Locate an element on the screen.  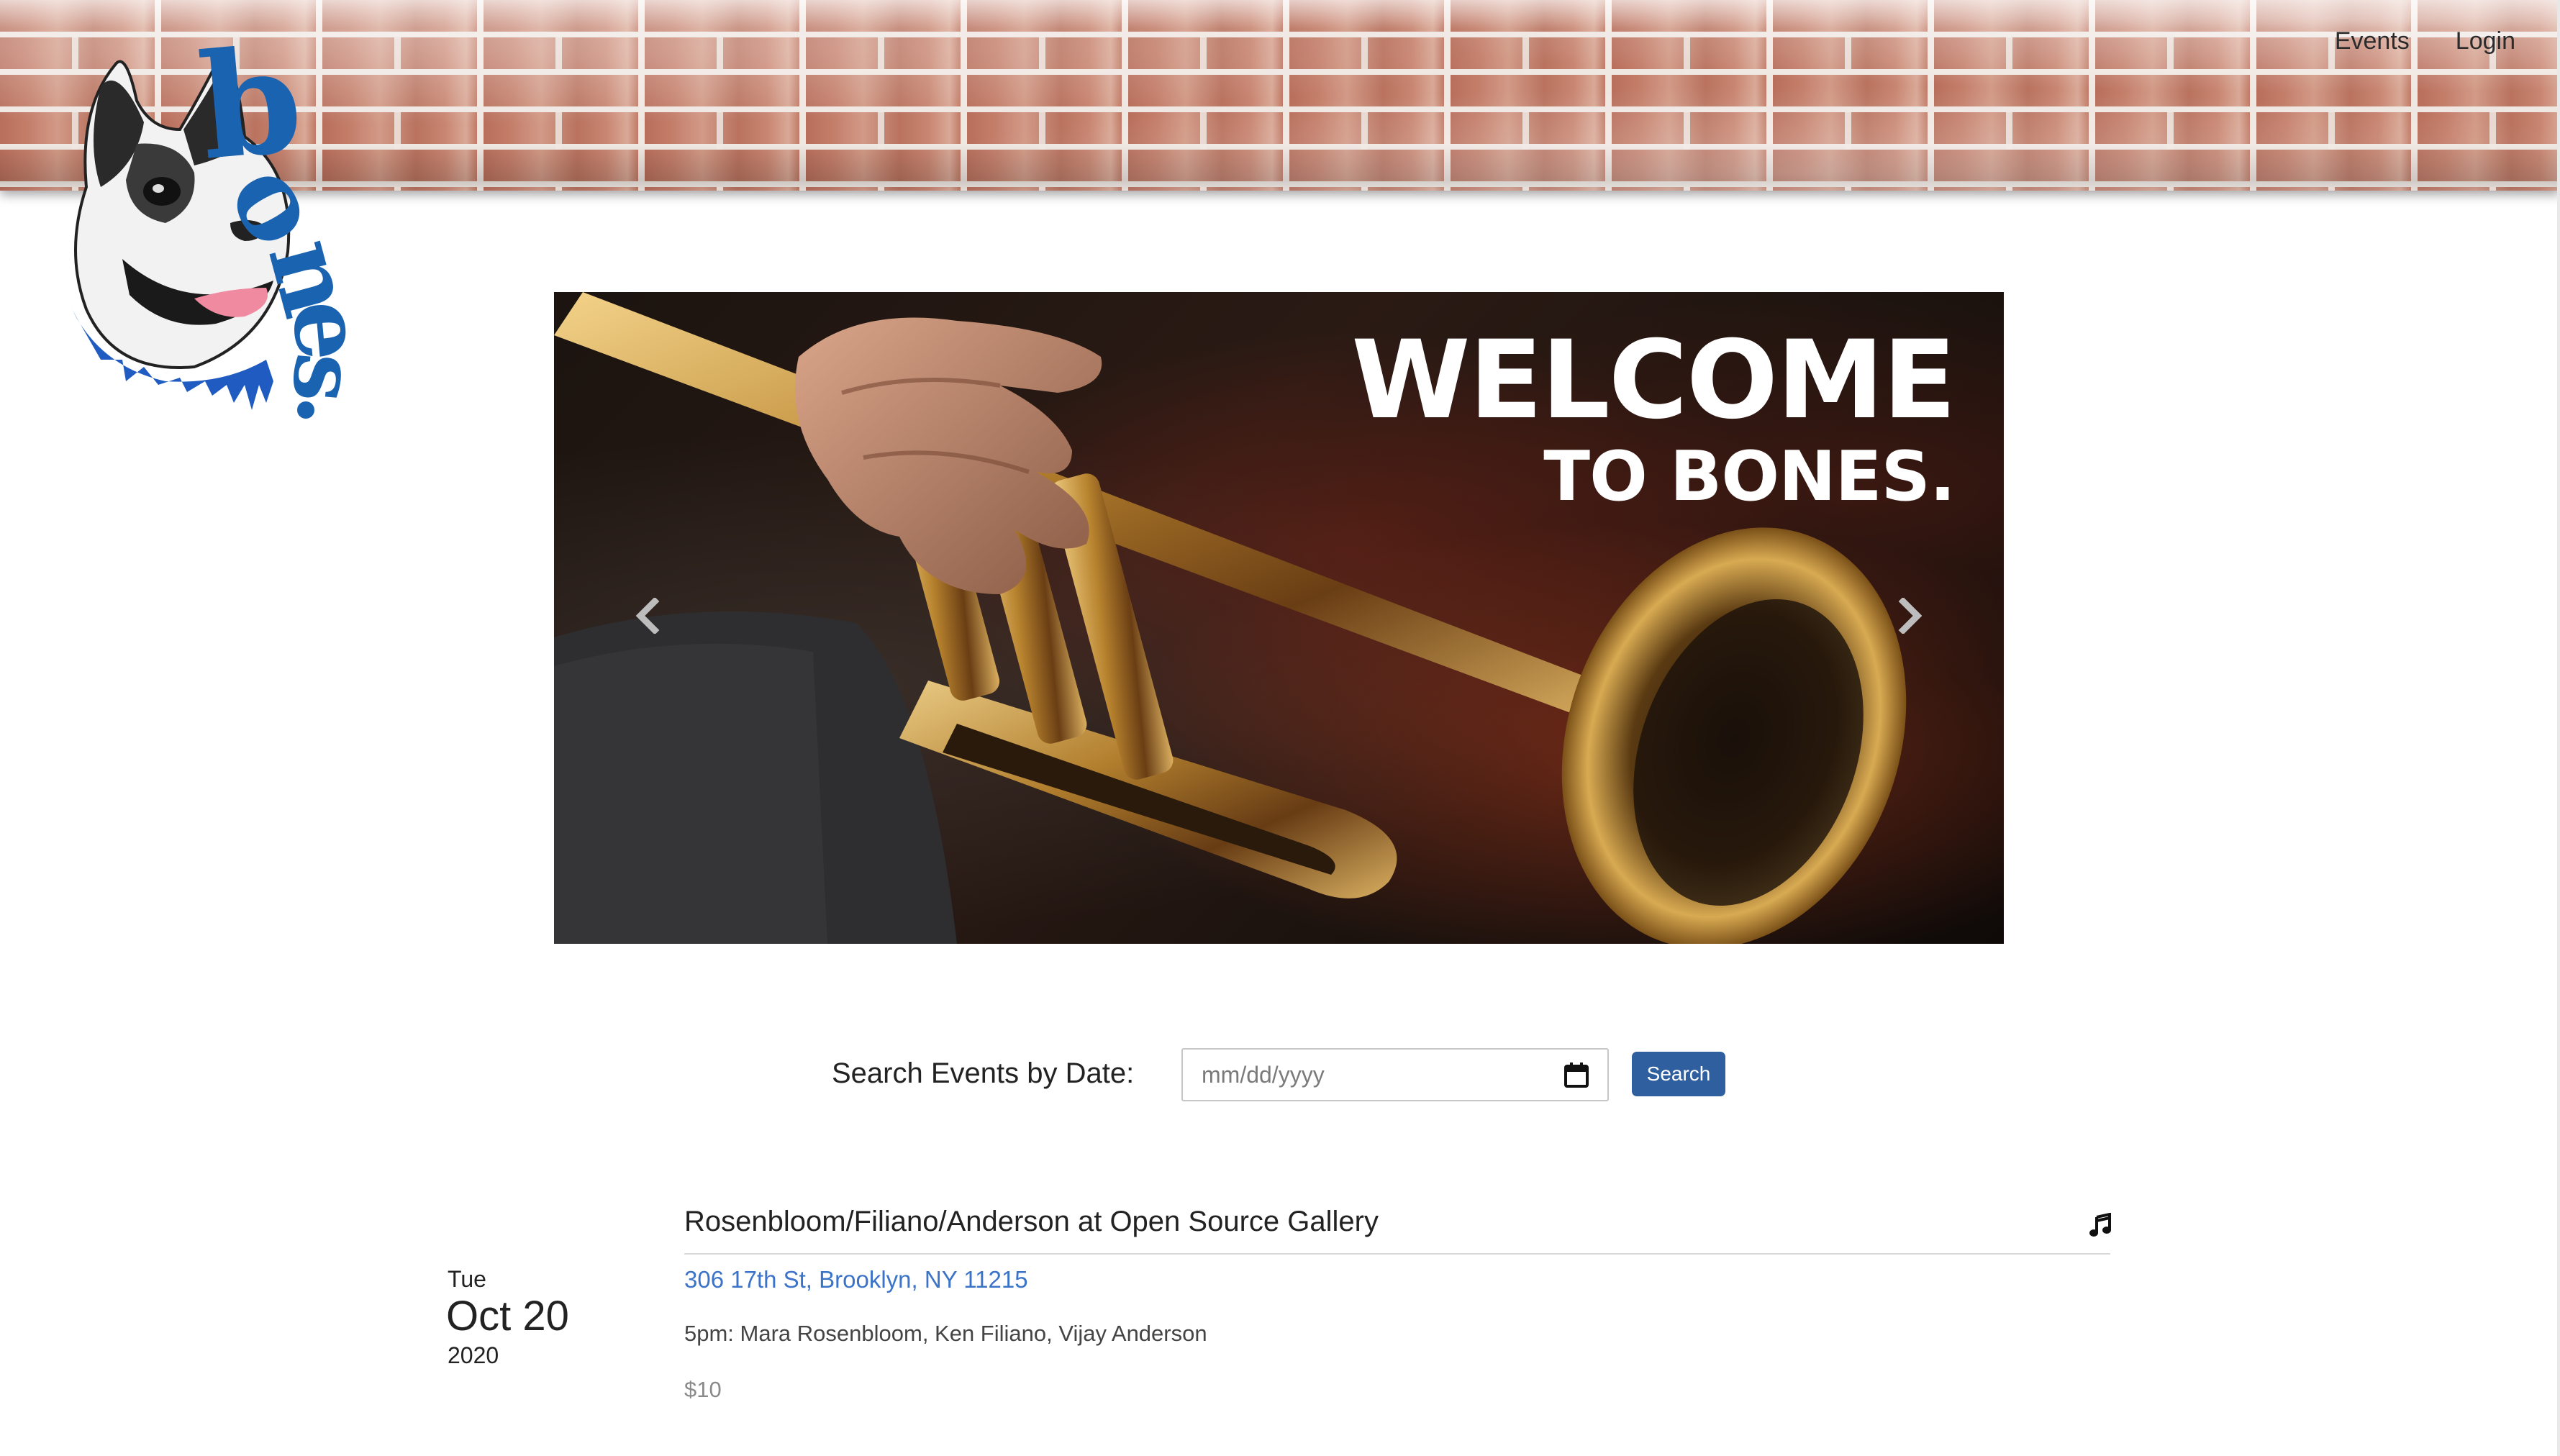
top-nav: Events Login is located at coordinates (2425, 41).